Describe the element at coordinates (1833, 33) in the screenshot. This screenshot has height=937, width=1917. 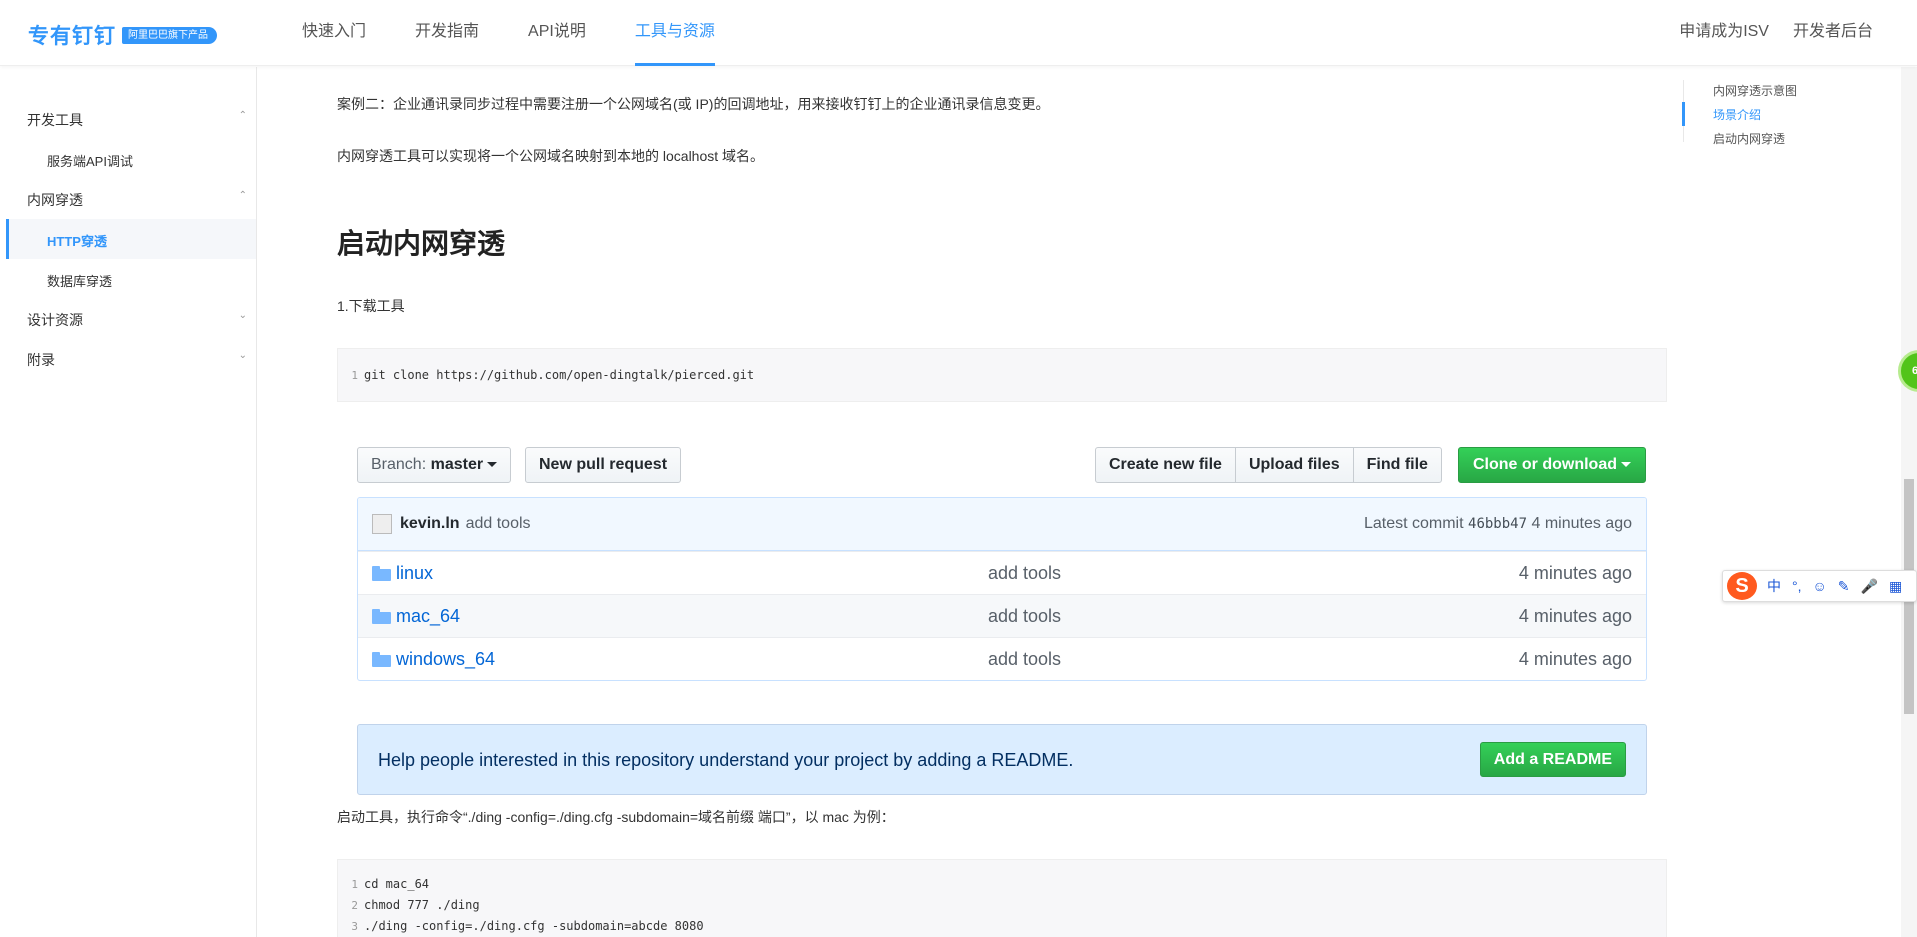
I see `nav-dev-console: 开发者后台` at that location.